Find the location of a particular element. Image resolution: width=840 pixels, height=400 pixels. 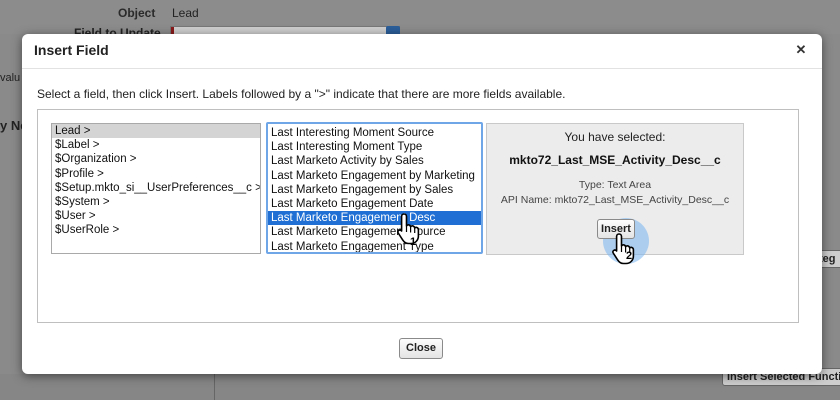

background-divider is located at coordinates (214, 387).